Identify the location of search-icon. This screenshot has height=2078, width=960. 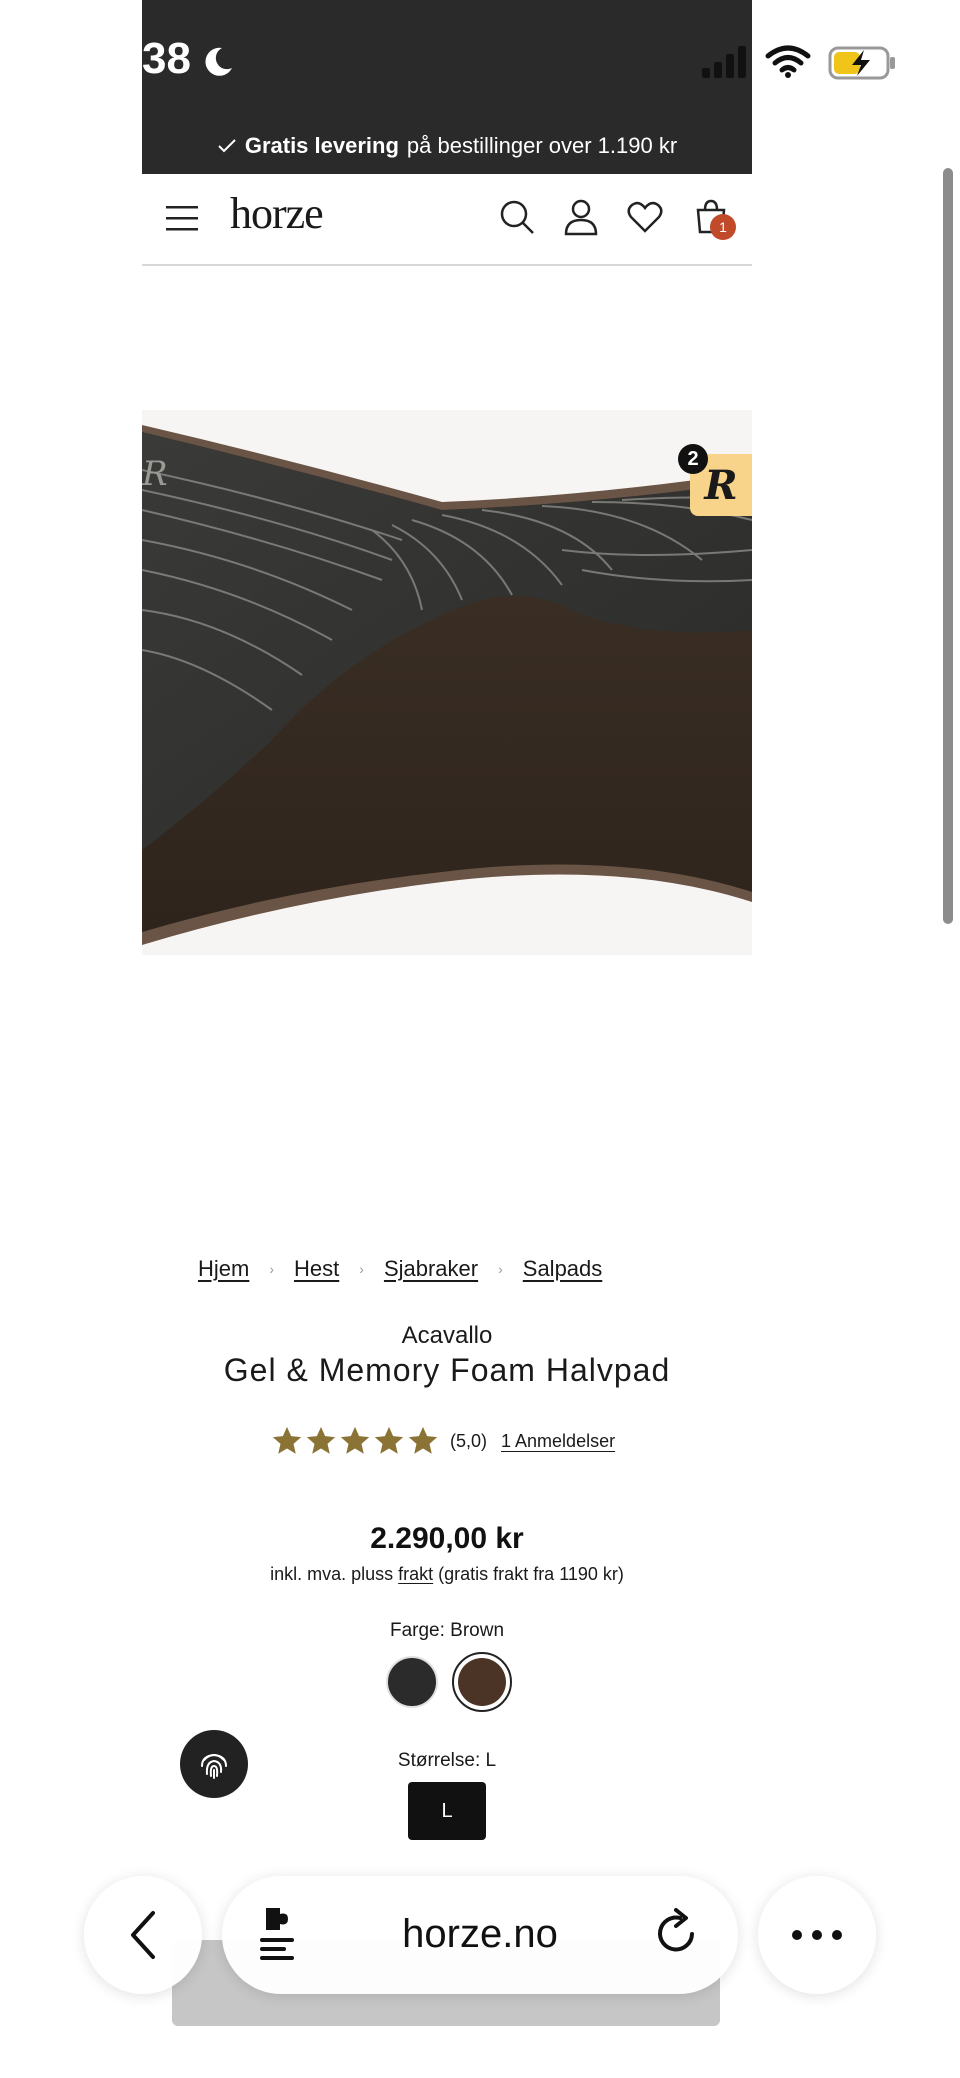
(517, 217).